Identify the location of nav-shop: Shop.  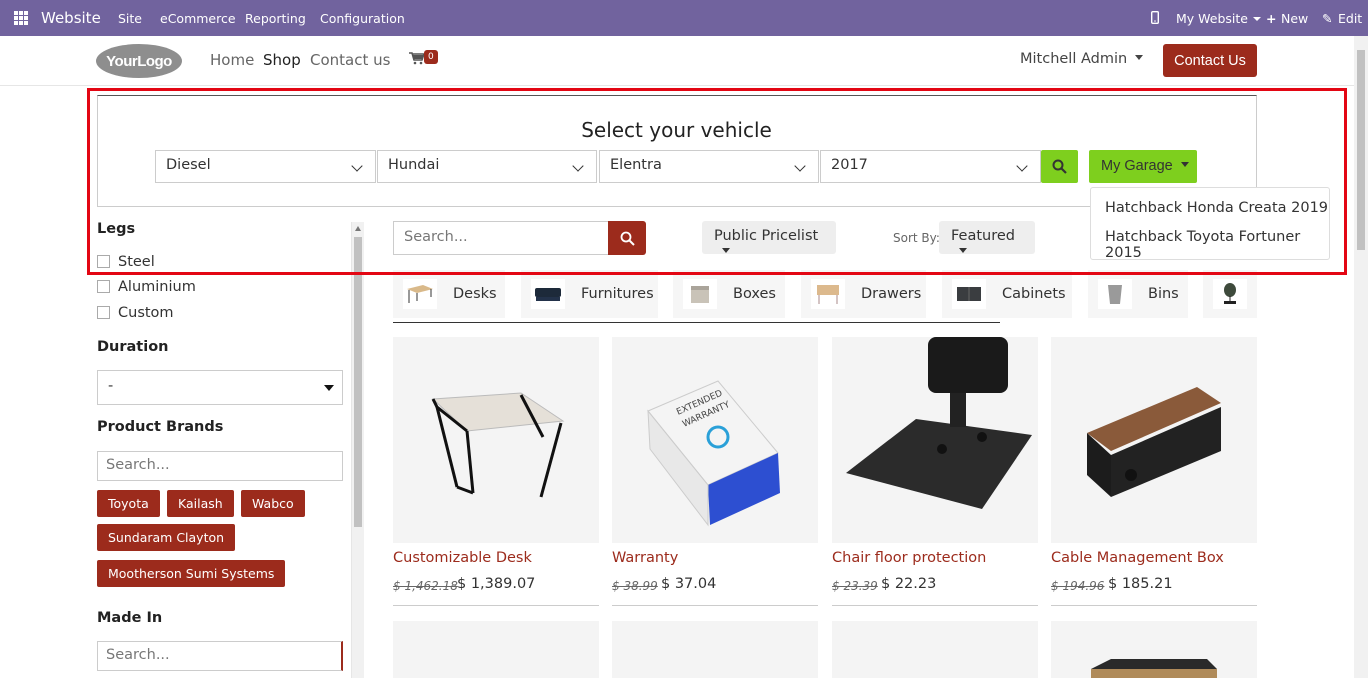
(282, 60).